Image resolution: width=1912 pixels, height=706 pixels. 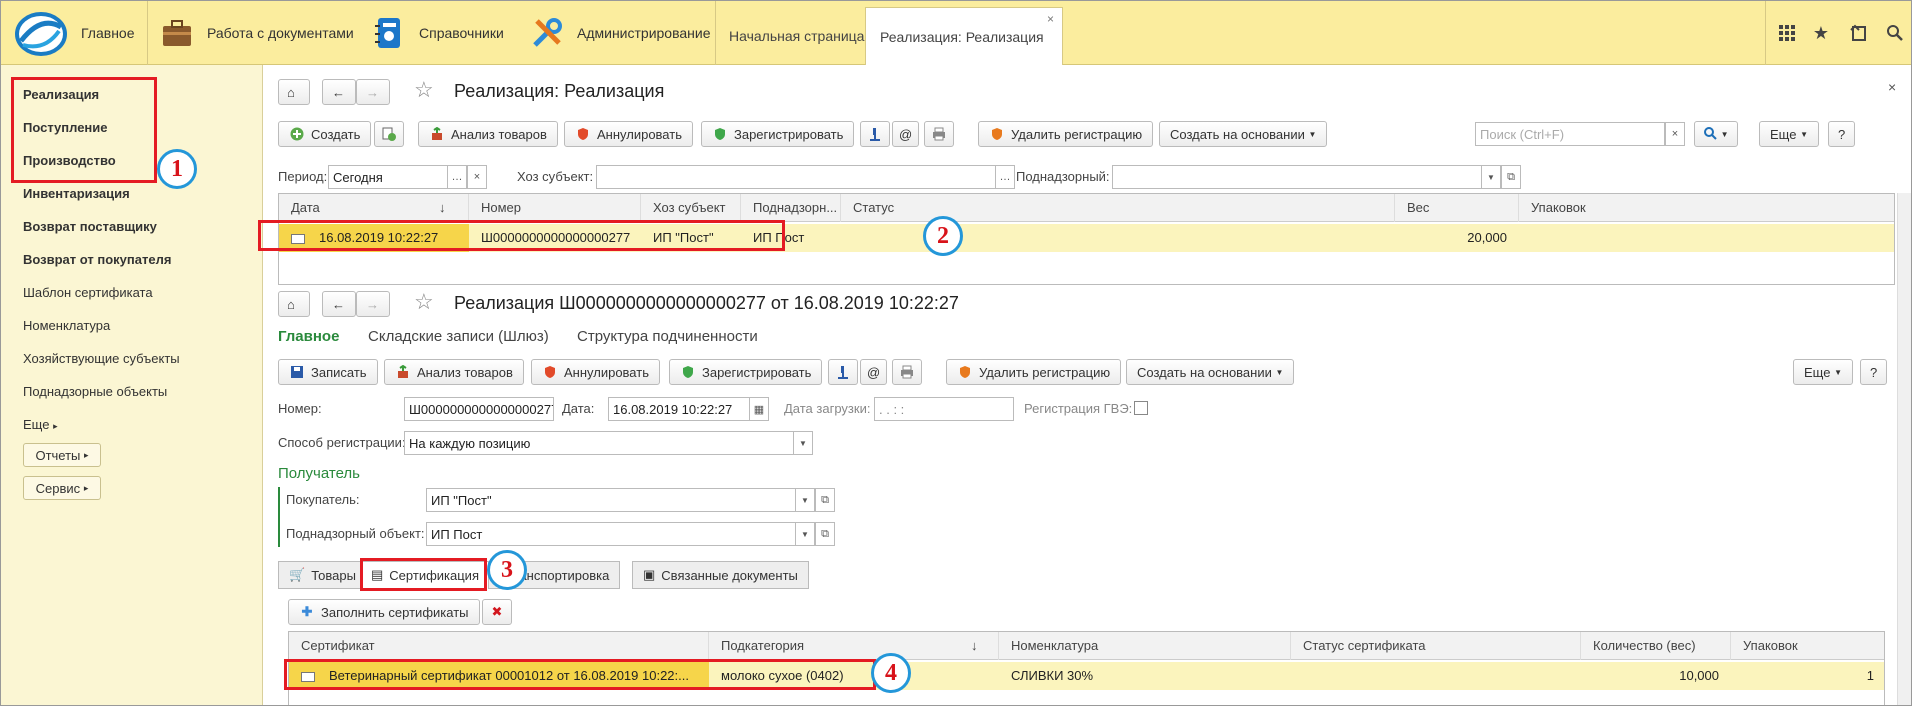 What do you see at coordinates (497, 612) in the screenshot?
I see `delete-certificate-button: ✖` at bounding box center [497, 612].